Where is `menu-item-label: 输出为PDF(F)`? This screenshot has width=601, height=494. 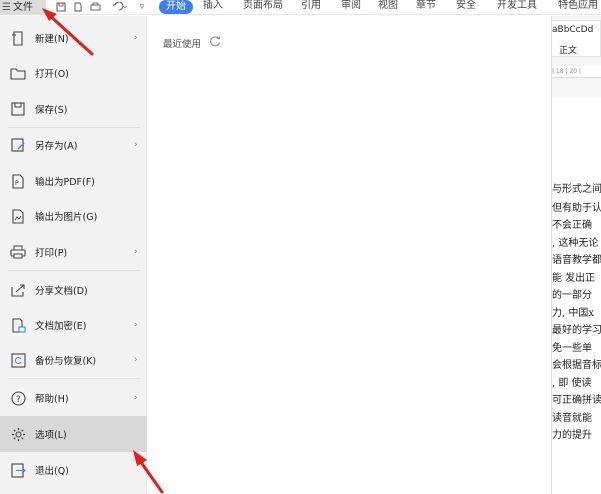 menu-item-label: 输出为PDF(F) is located at coordinates (65, 182).